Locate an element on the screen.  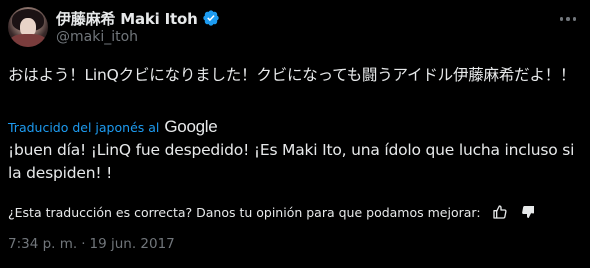
translation-attribution: Traducido del japonés al Google is located at coordinates (113, 127).